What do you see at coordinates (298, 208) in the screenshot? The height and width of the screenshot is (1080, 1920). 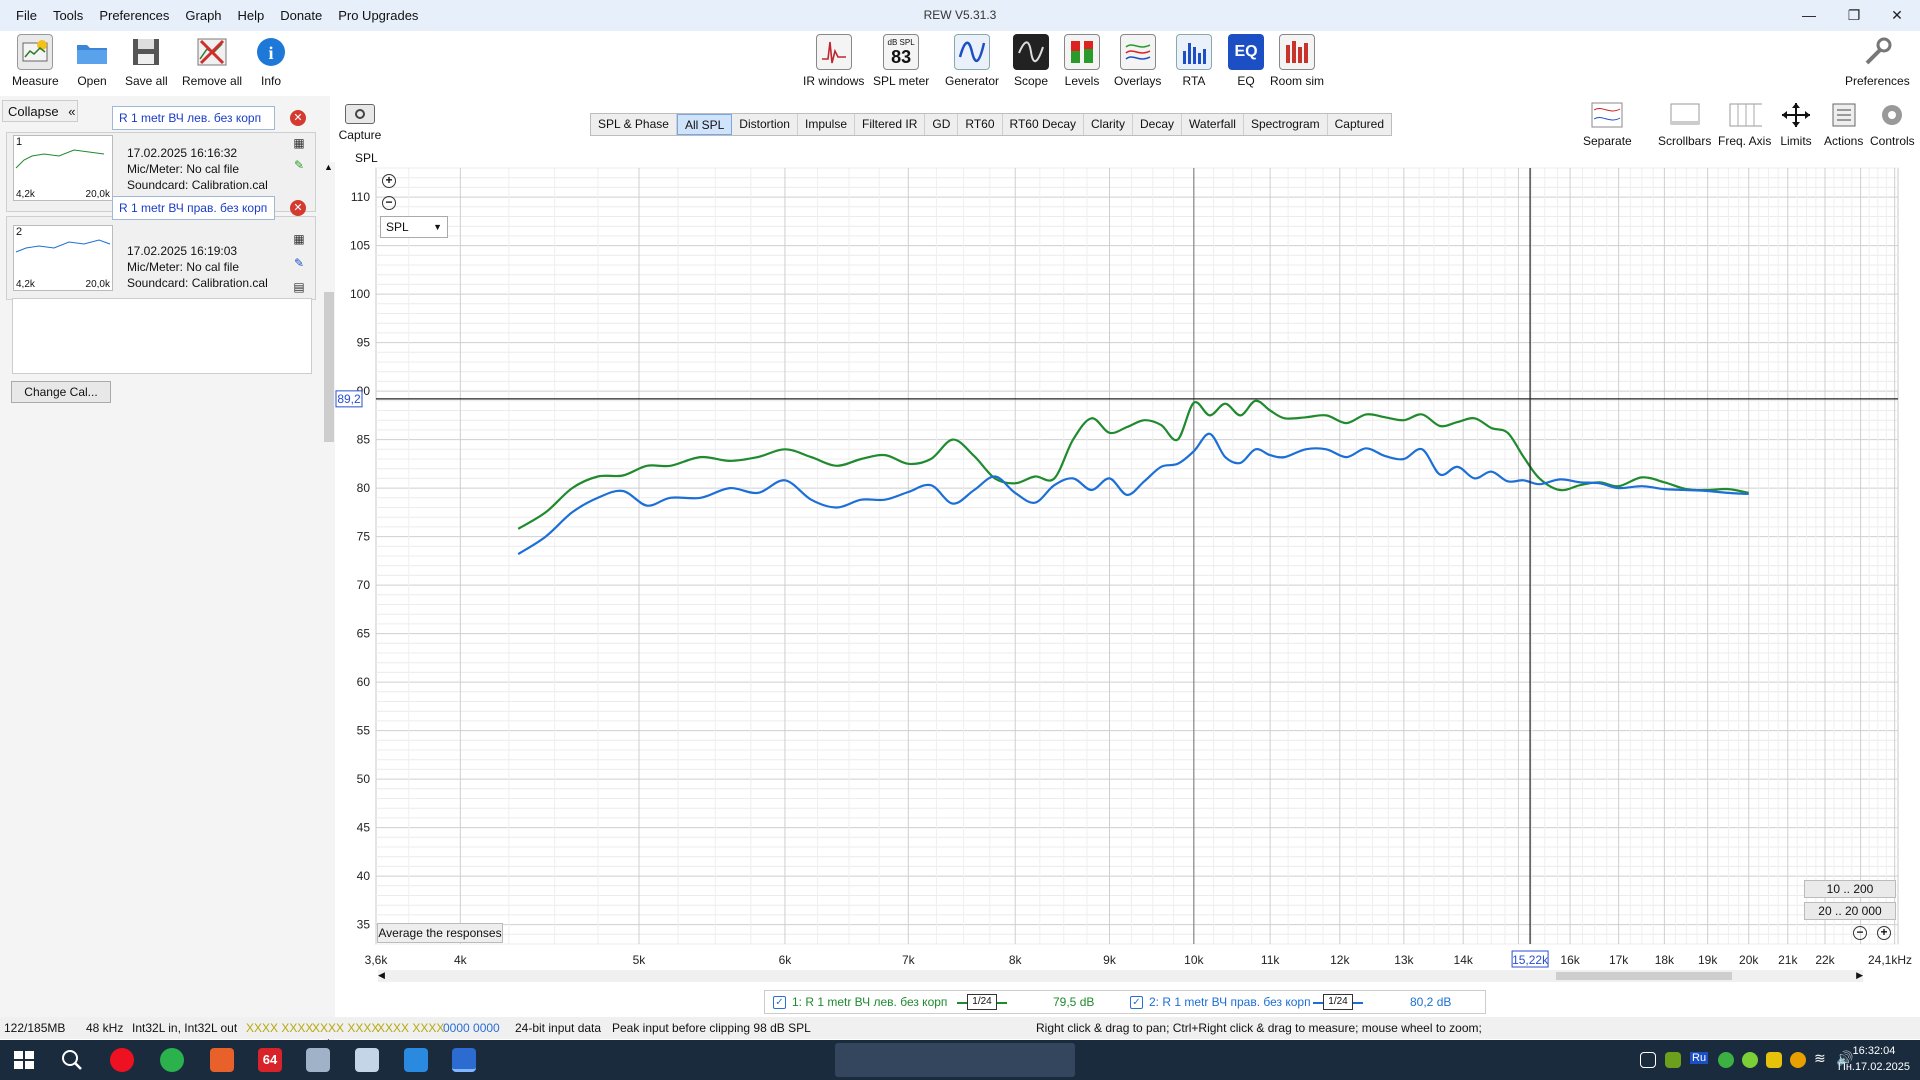 I see `measurement-2-remove-icon: ✕` at bounding box center [298, 208].